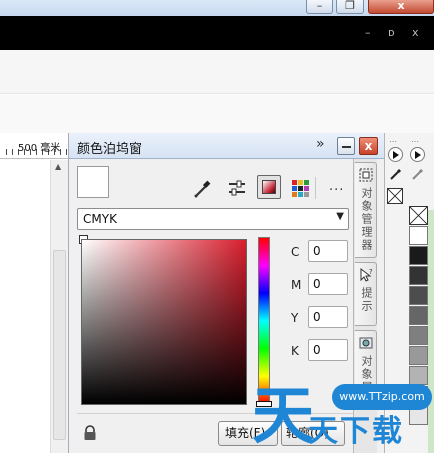 This screenshot has height=453, width=434. What do you see at coordinates (58, 166) in the screenshot?
I see `scroll-up-arrow-icon: ▲` at bounding box center [58, 166].